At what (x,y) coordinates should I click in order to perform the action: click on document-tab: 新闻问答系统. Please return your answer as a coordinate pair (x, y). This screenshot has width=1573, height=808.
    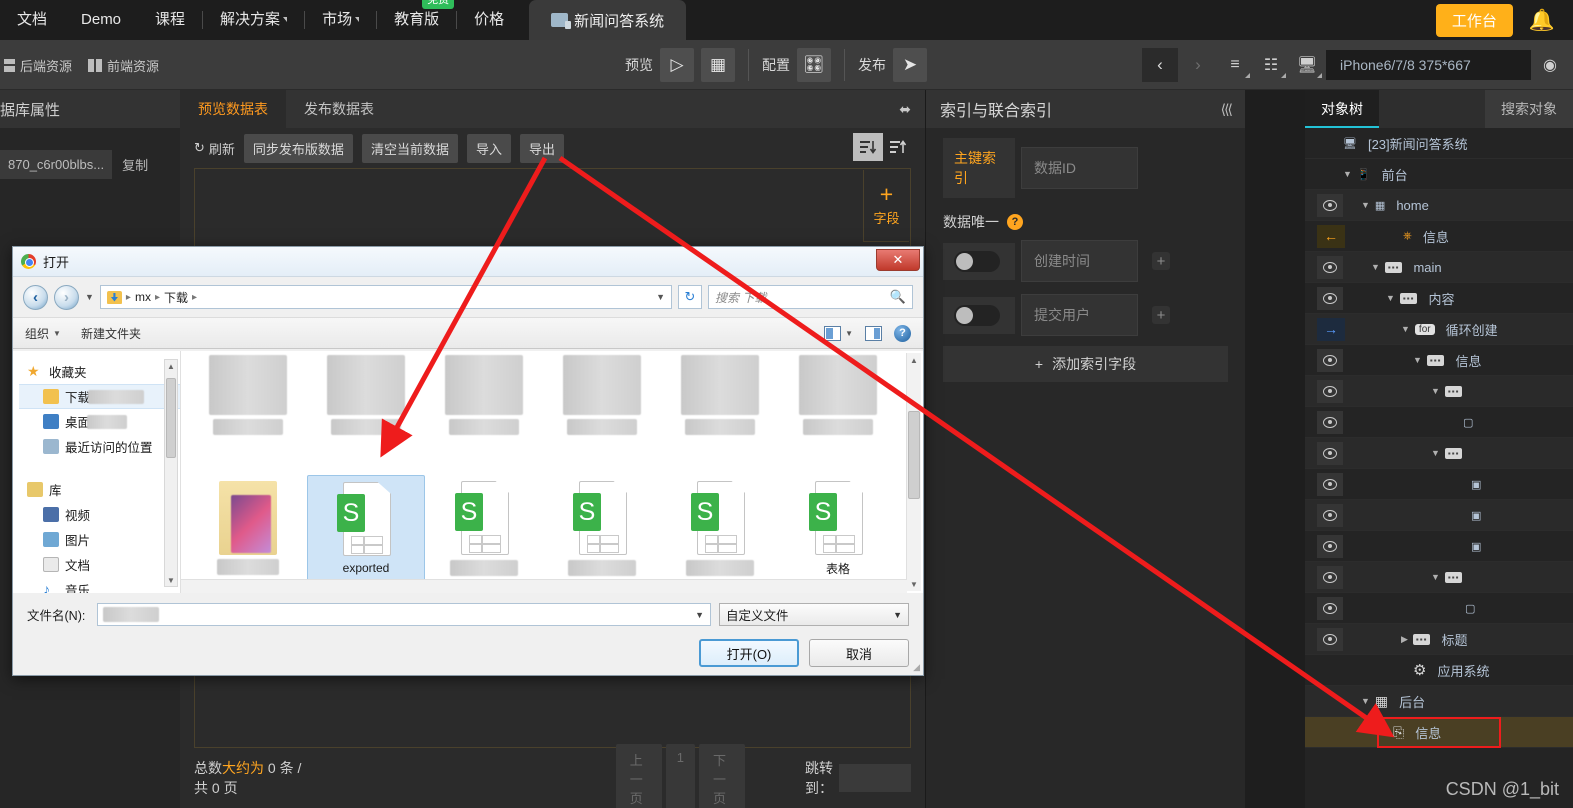
    Looking at the image, I should click on (608, 20).